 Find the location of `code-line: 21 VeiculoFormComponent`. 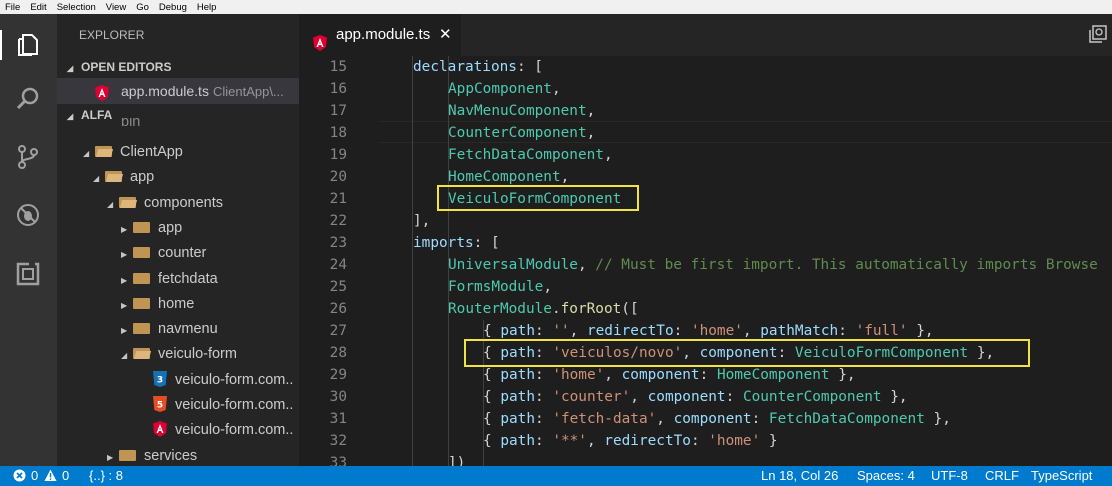

code-line: 21 VeiculoFormComponent is located at coordinates (475, 199).